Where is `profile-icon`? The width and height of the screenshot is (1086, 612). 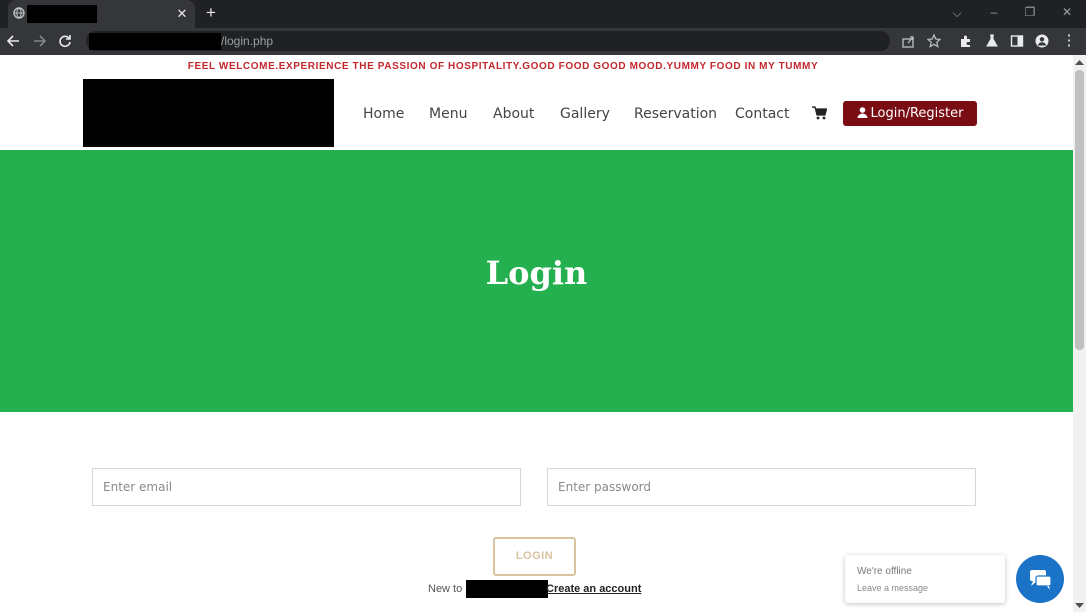 profile-icon is located at coordinates (1042, 41).